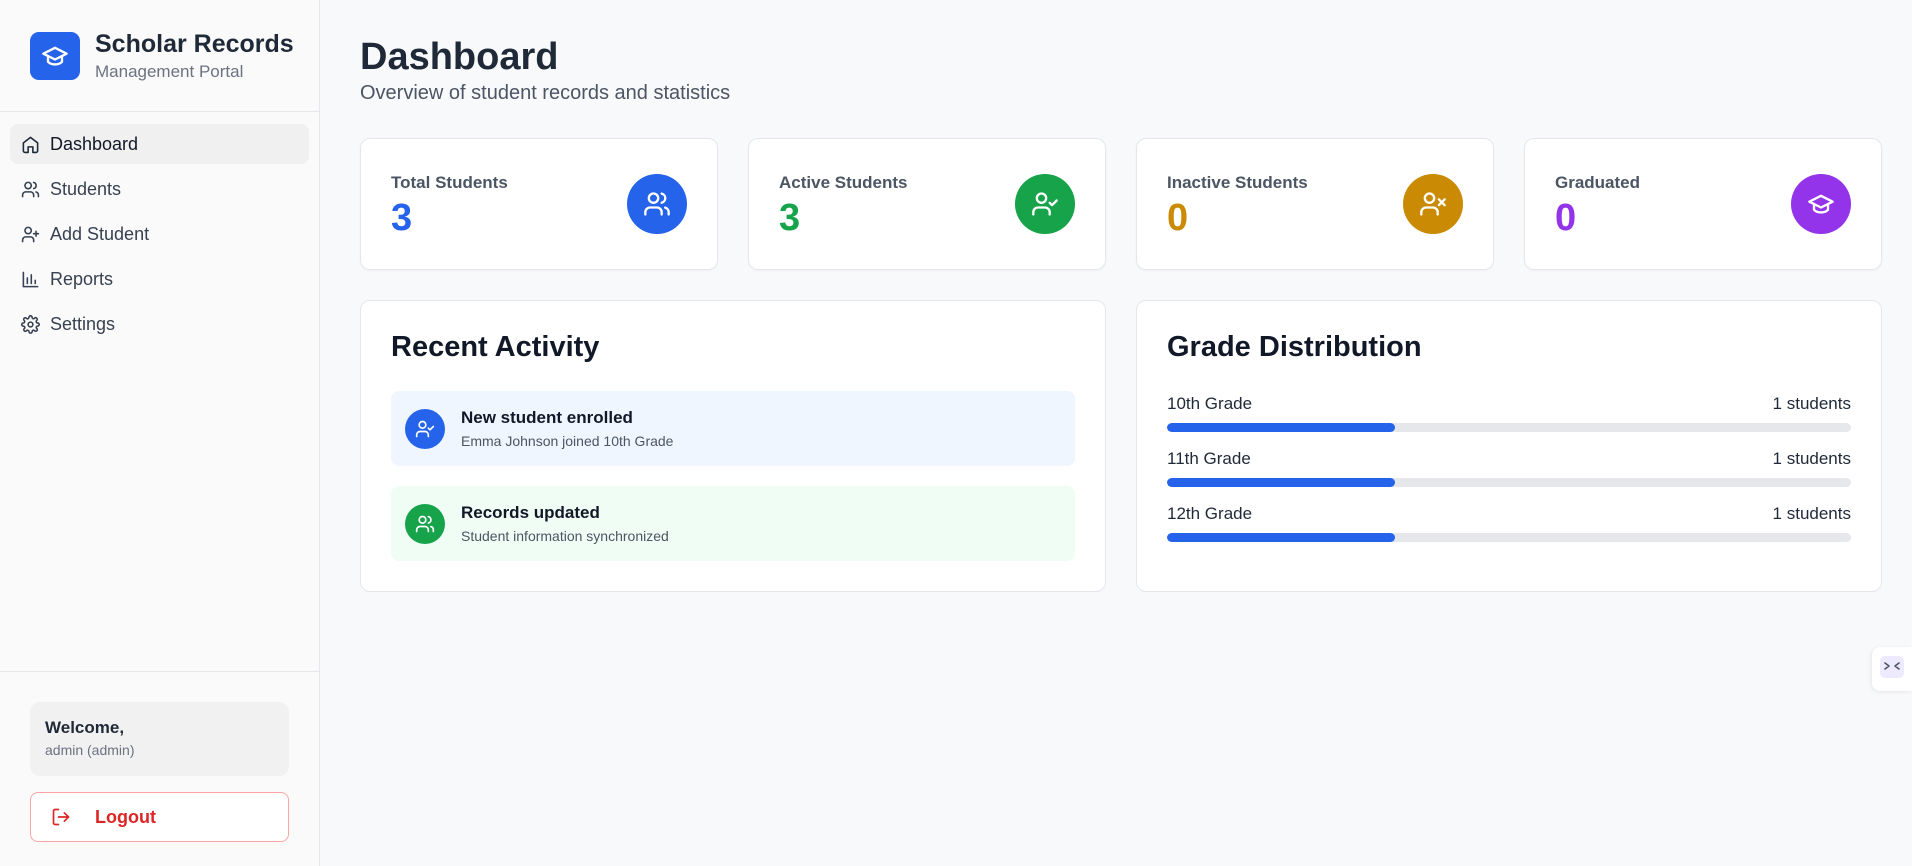  Describe the element at coordinates (159, 144) in the screenshot. I see `sidebar-item-dashboard: Dashboard` at that location.